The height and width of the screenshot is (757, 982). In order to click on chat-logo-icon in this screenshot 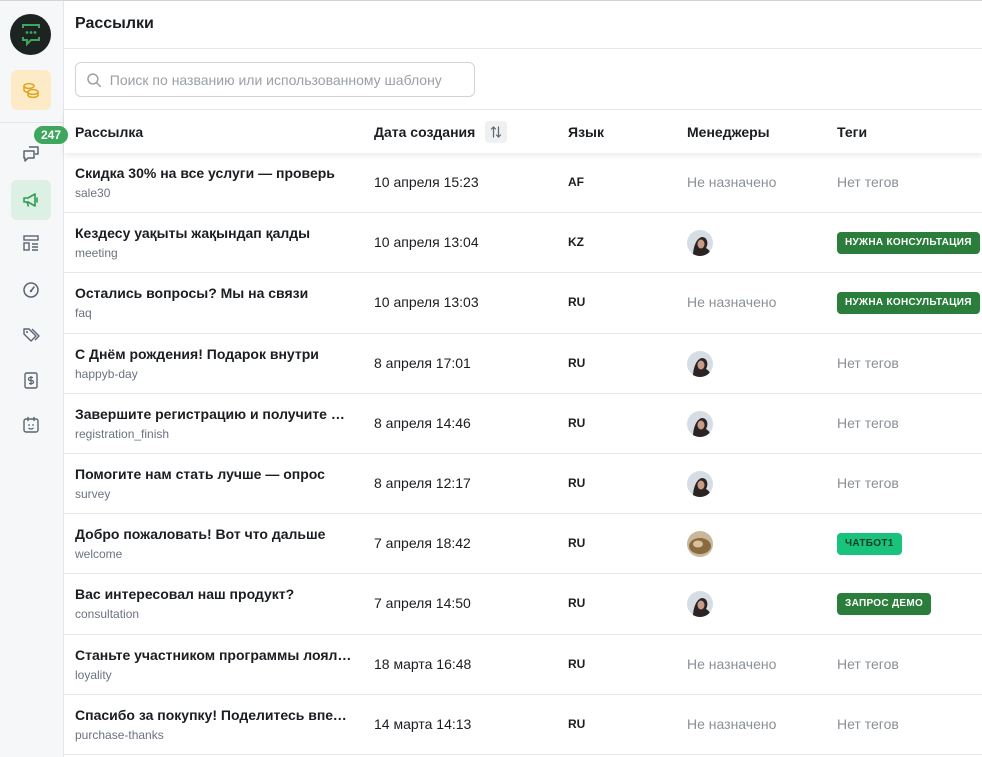, I will do `click(30, 34)`.